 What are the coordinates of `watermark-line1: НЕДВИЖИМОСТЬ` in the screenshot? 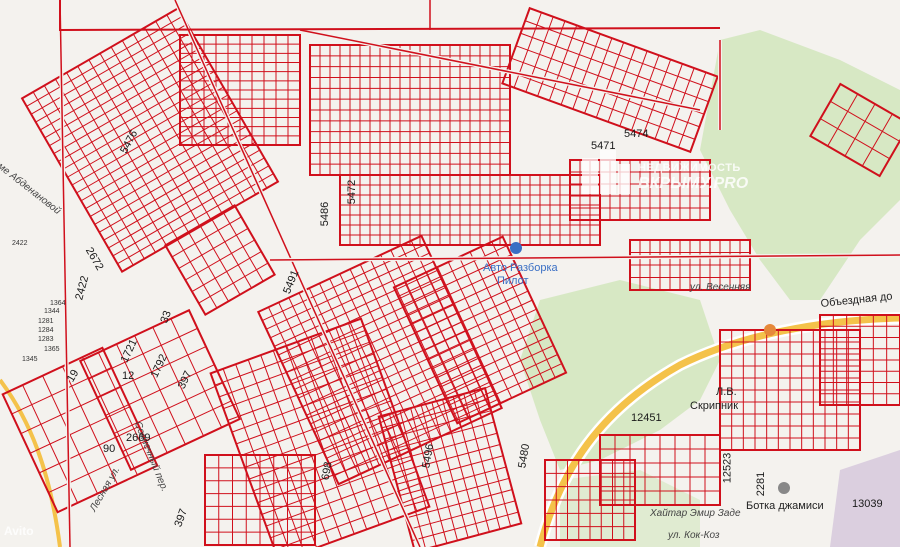 It's located at (689, 168).